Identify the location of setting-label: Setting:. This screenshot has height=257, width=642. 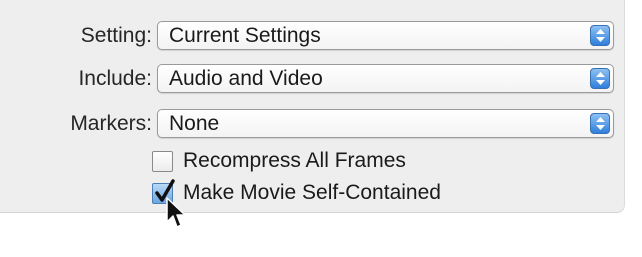
(116, 35).